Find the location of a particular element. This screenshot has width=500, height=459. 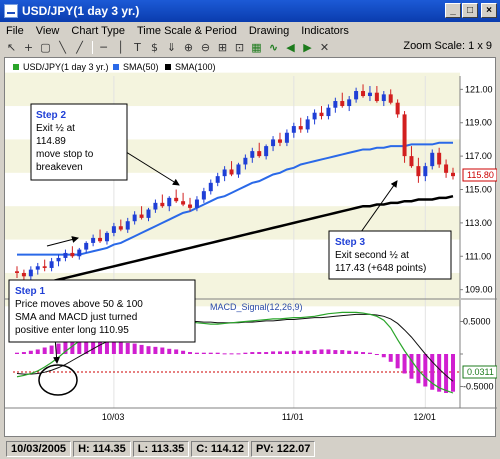

text-tool-icon: T is located at coordinates (137, 47).